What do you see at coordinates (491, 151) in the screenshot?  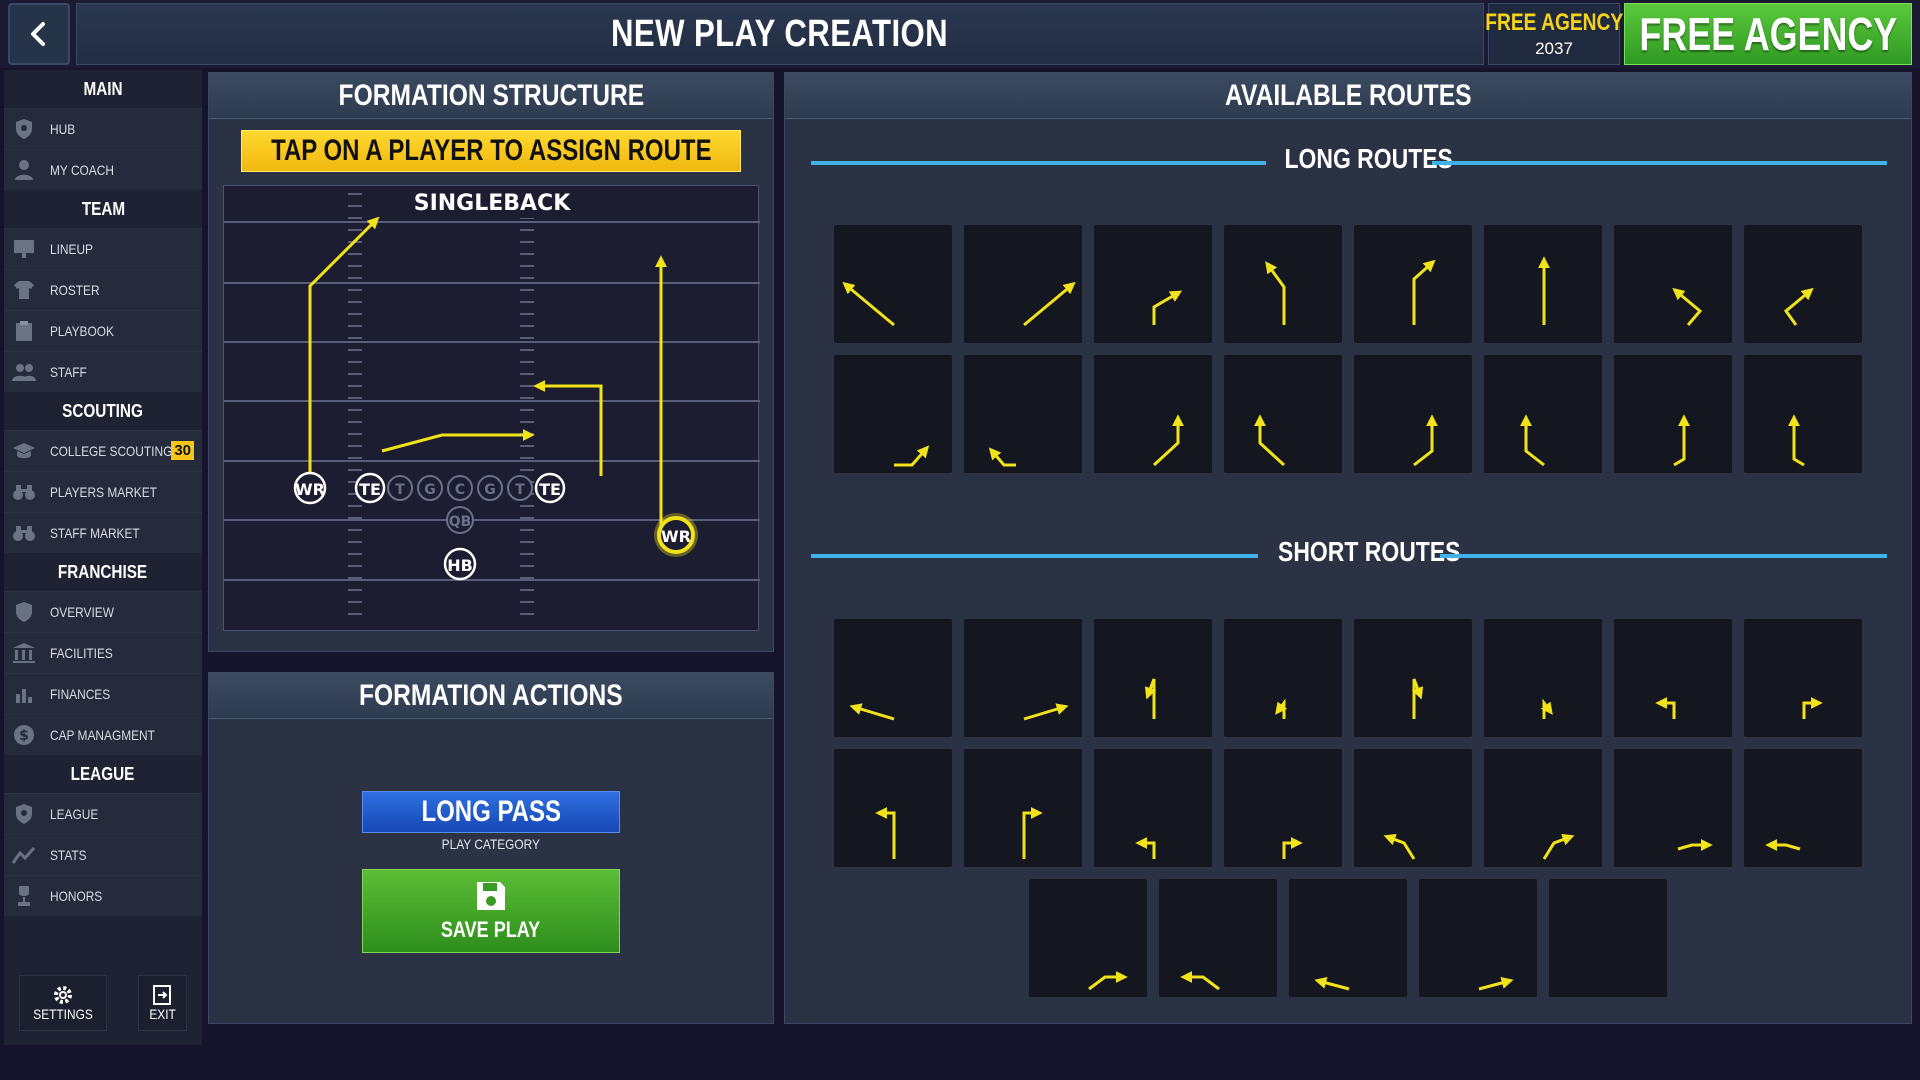 I see `instruction-banner: TAP ON A PLAYER TO ASSIGN ROUTE` at bounding box center [491, 151].